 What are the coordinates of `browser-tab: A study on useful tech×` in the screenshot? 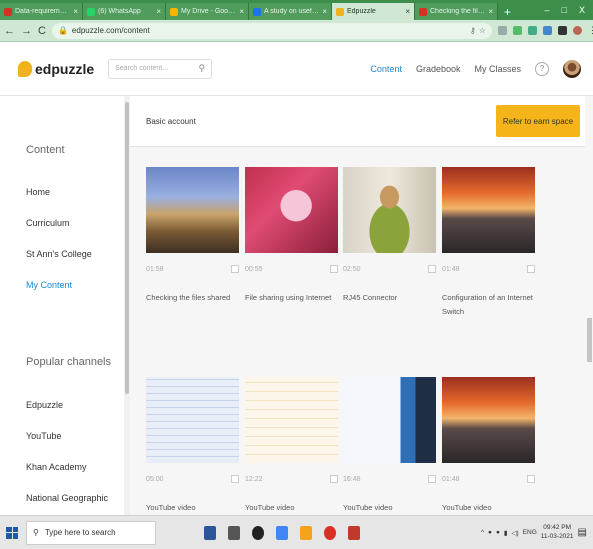 It's located at (290, 11).